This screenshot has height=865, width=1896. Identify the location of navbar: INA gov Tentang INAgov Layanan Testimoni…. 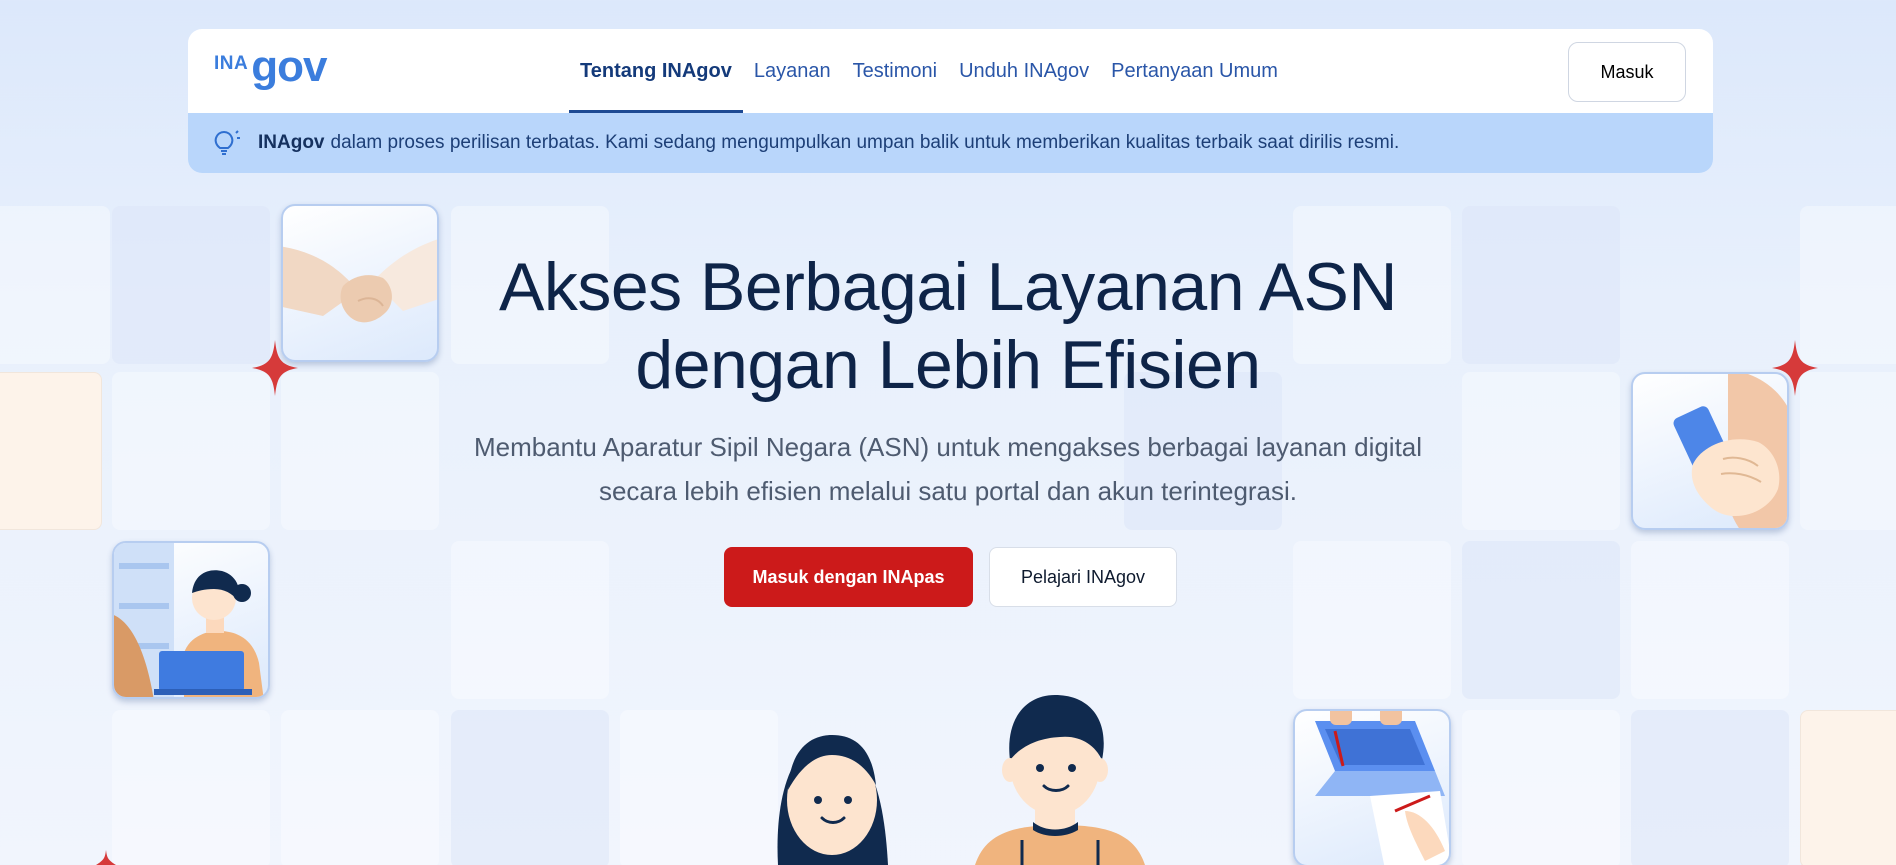
(950, 71).